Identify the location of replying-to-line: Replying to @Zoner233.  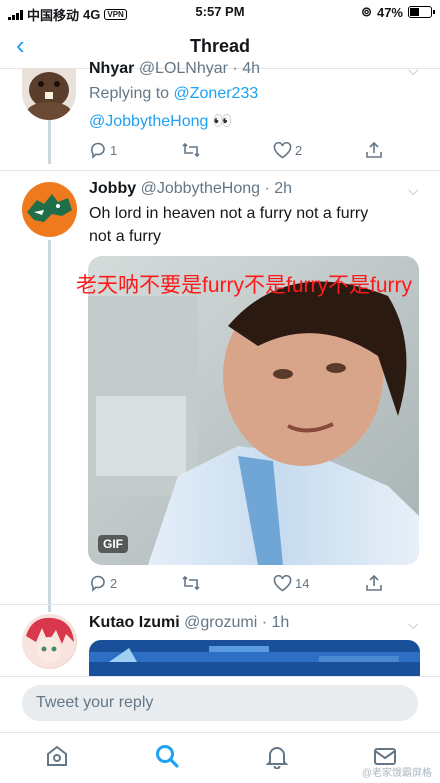
(173, 93).